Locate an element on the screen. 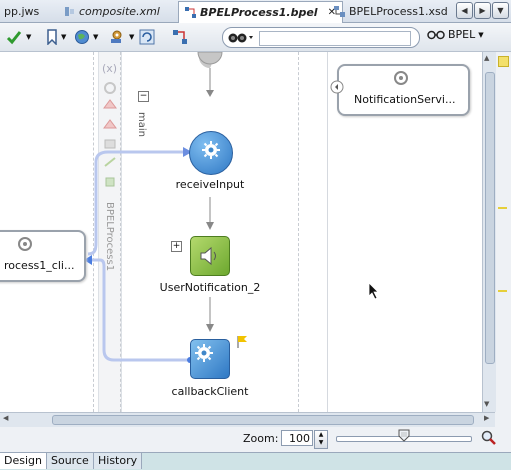  overview-ruler is located at coordinates (503, 232).